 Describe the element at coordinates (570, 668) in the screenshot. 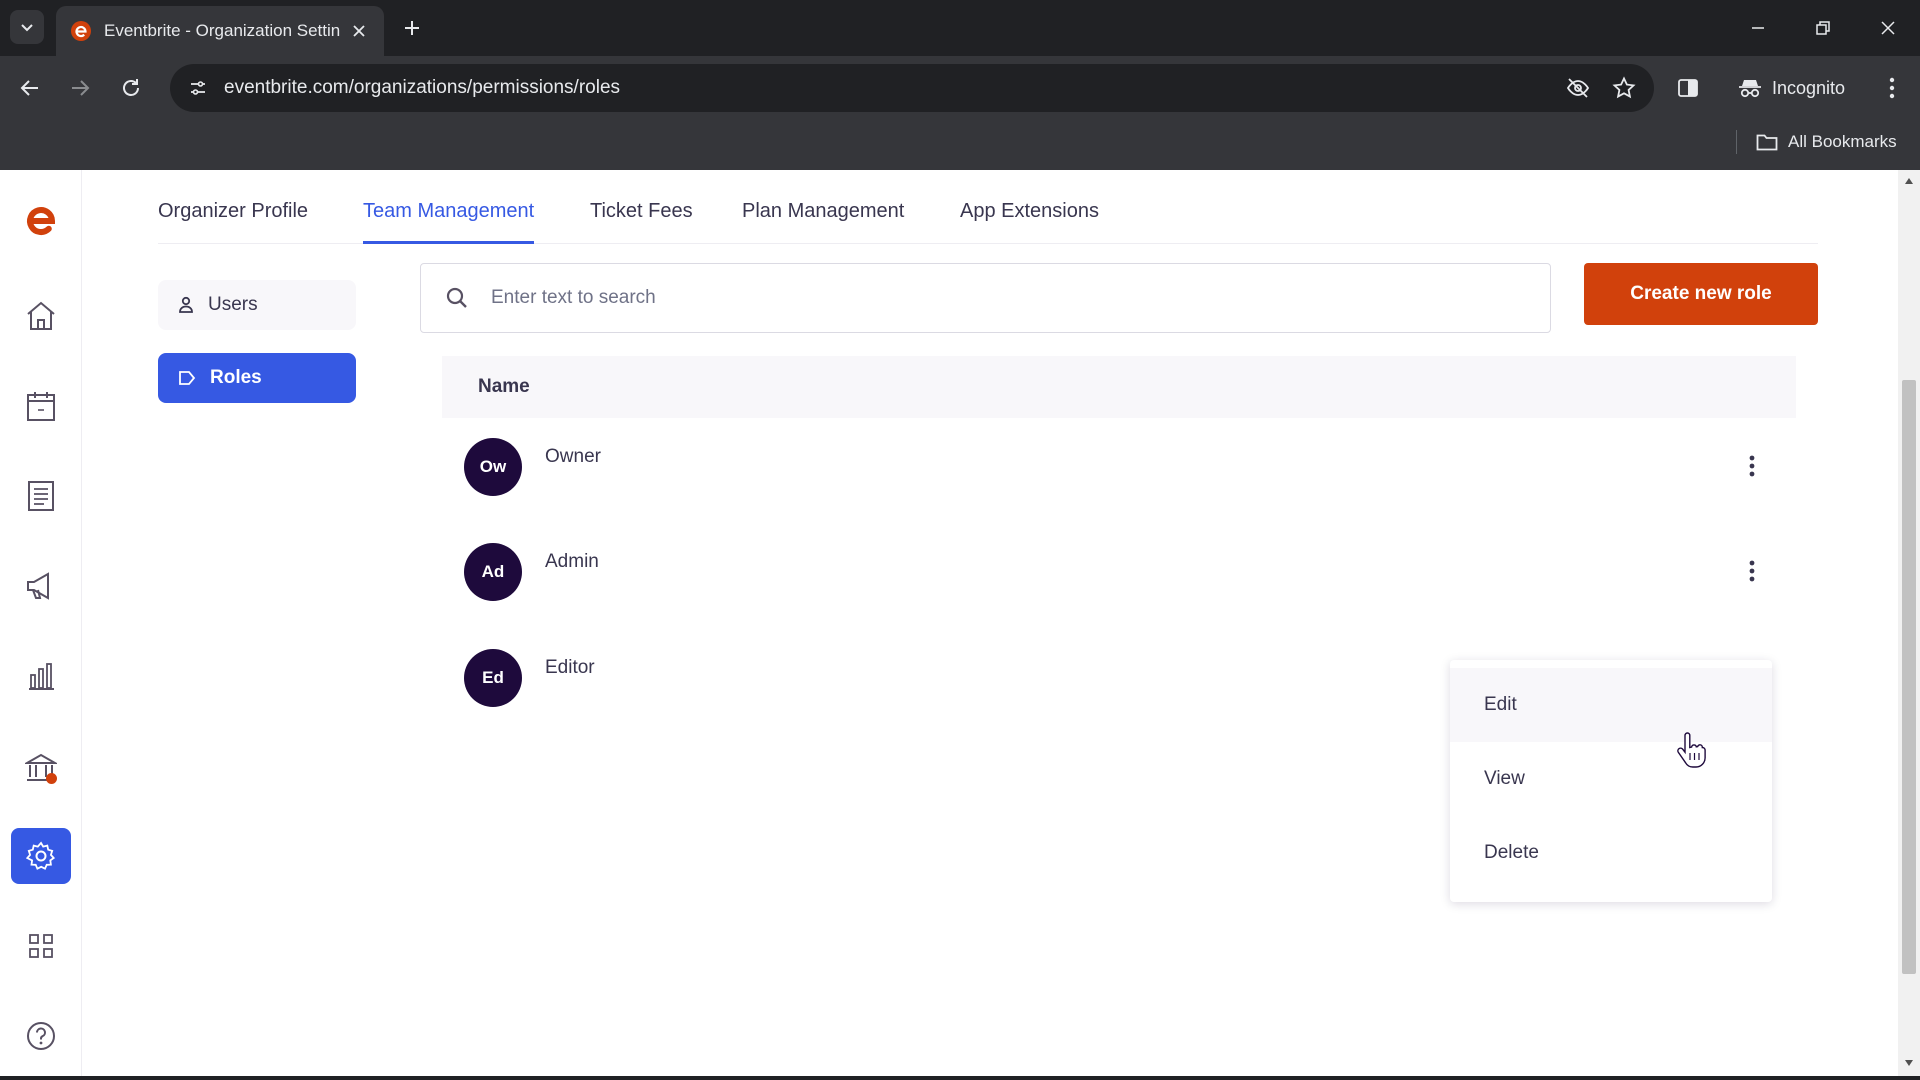

I see `role-name: Editor` at that location.